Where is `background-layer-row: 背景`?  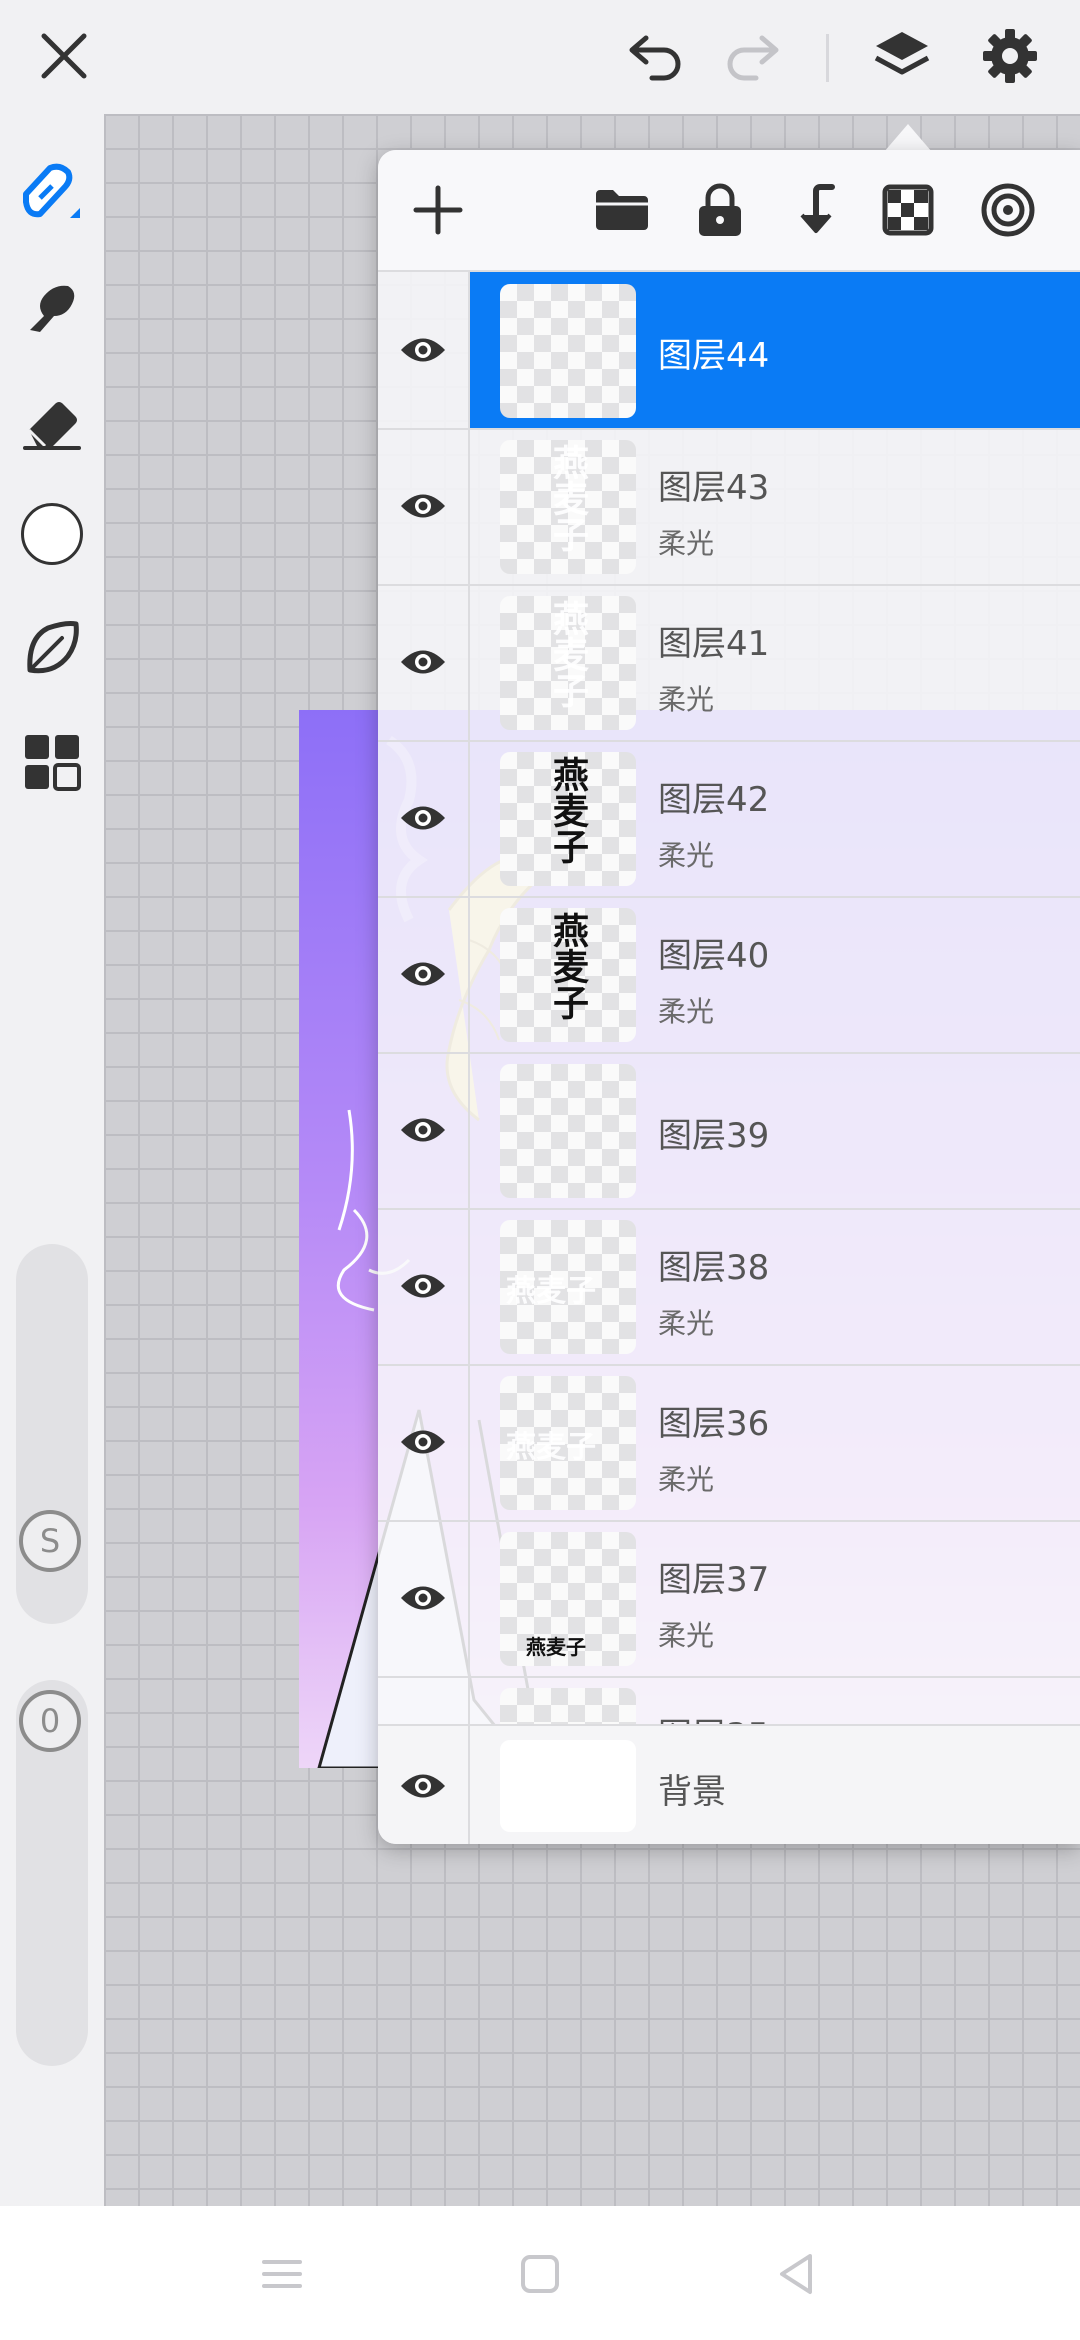 background-layer-row: 背景 is located at coordinates (729, 1784).